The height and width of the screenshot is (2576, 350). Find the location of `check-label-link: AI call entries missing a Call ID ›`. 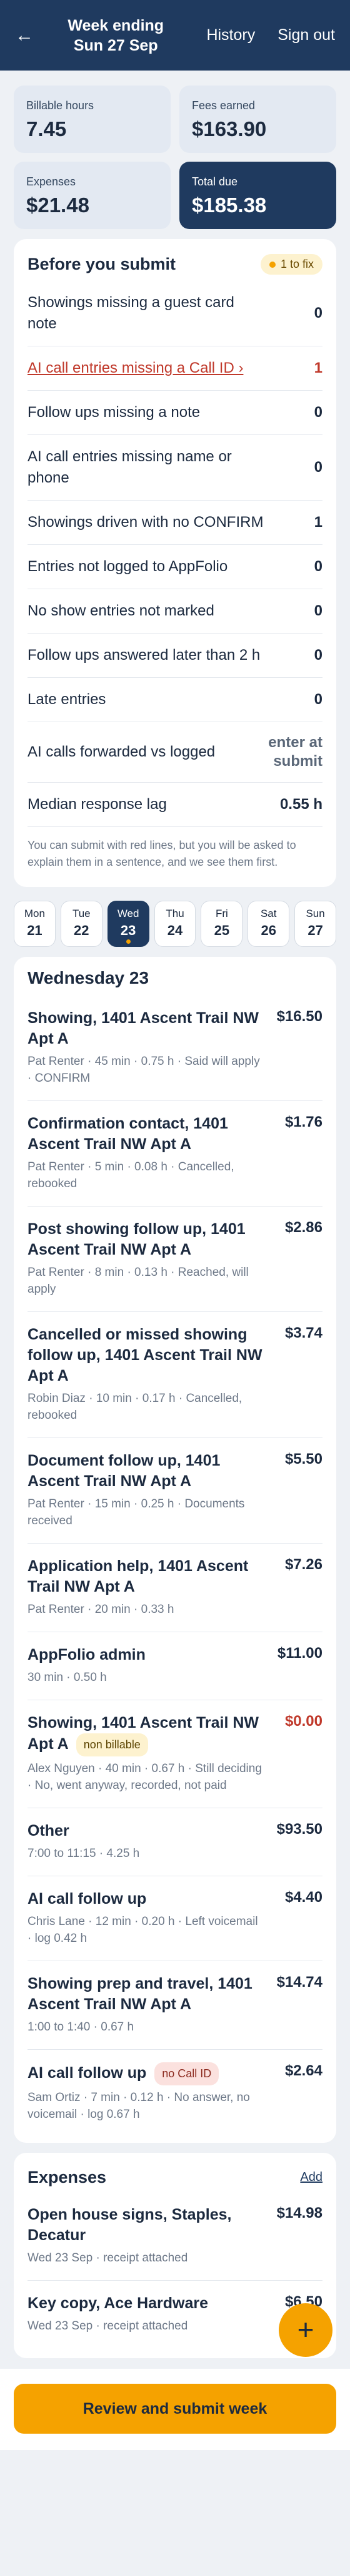

check-label-link: AI call entries missing a Call ID › is located at coordinates (135, 368).